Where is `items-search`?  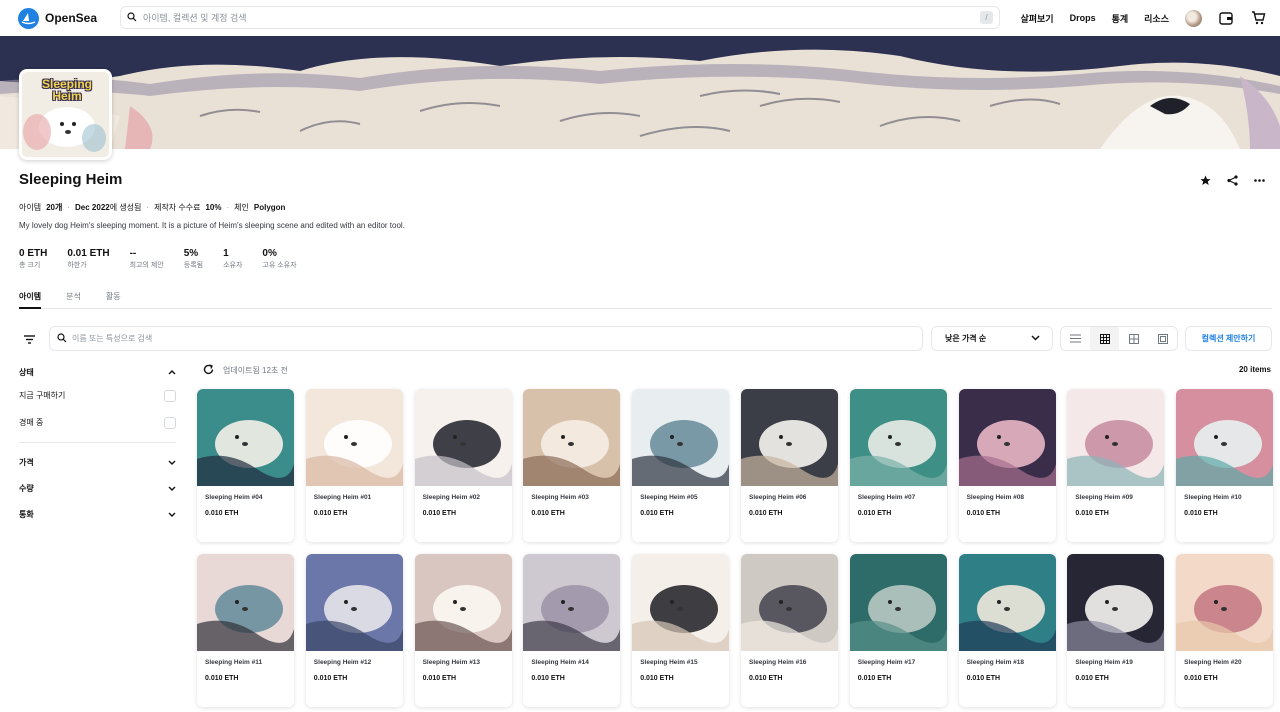 items-search is located at coordinates (486, 338).